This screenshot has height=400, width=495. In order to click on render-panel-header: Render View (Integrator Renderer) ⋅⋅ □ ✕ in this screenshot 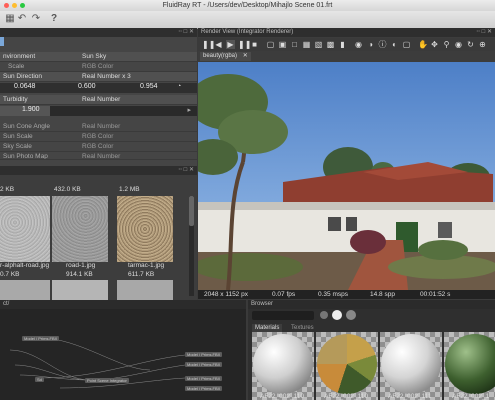, I will do `click(346, 32)`.